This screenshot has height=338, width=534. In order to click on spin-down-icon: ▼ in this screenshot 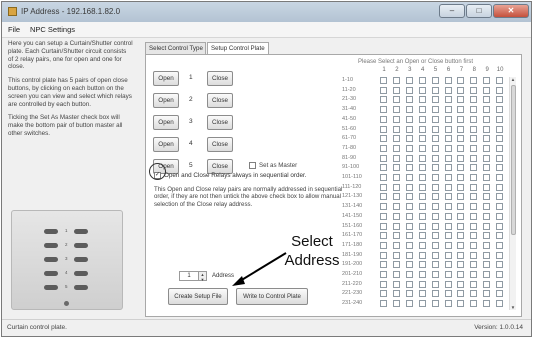, I will do `click(202, 279)`.